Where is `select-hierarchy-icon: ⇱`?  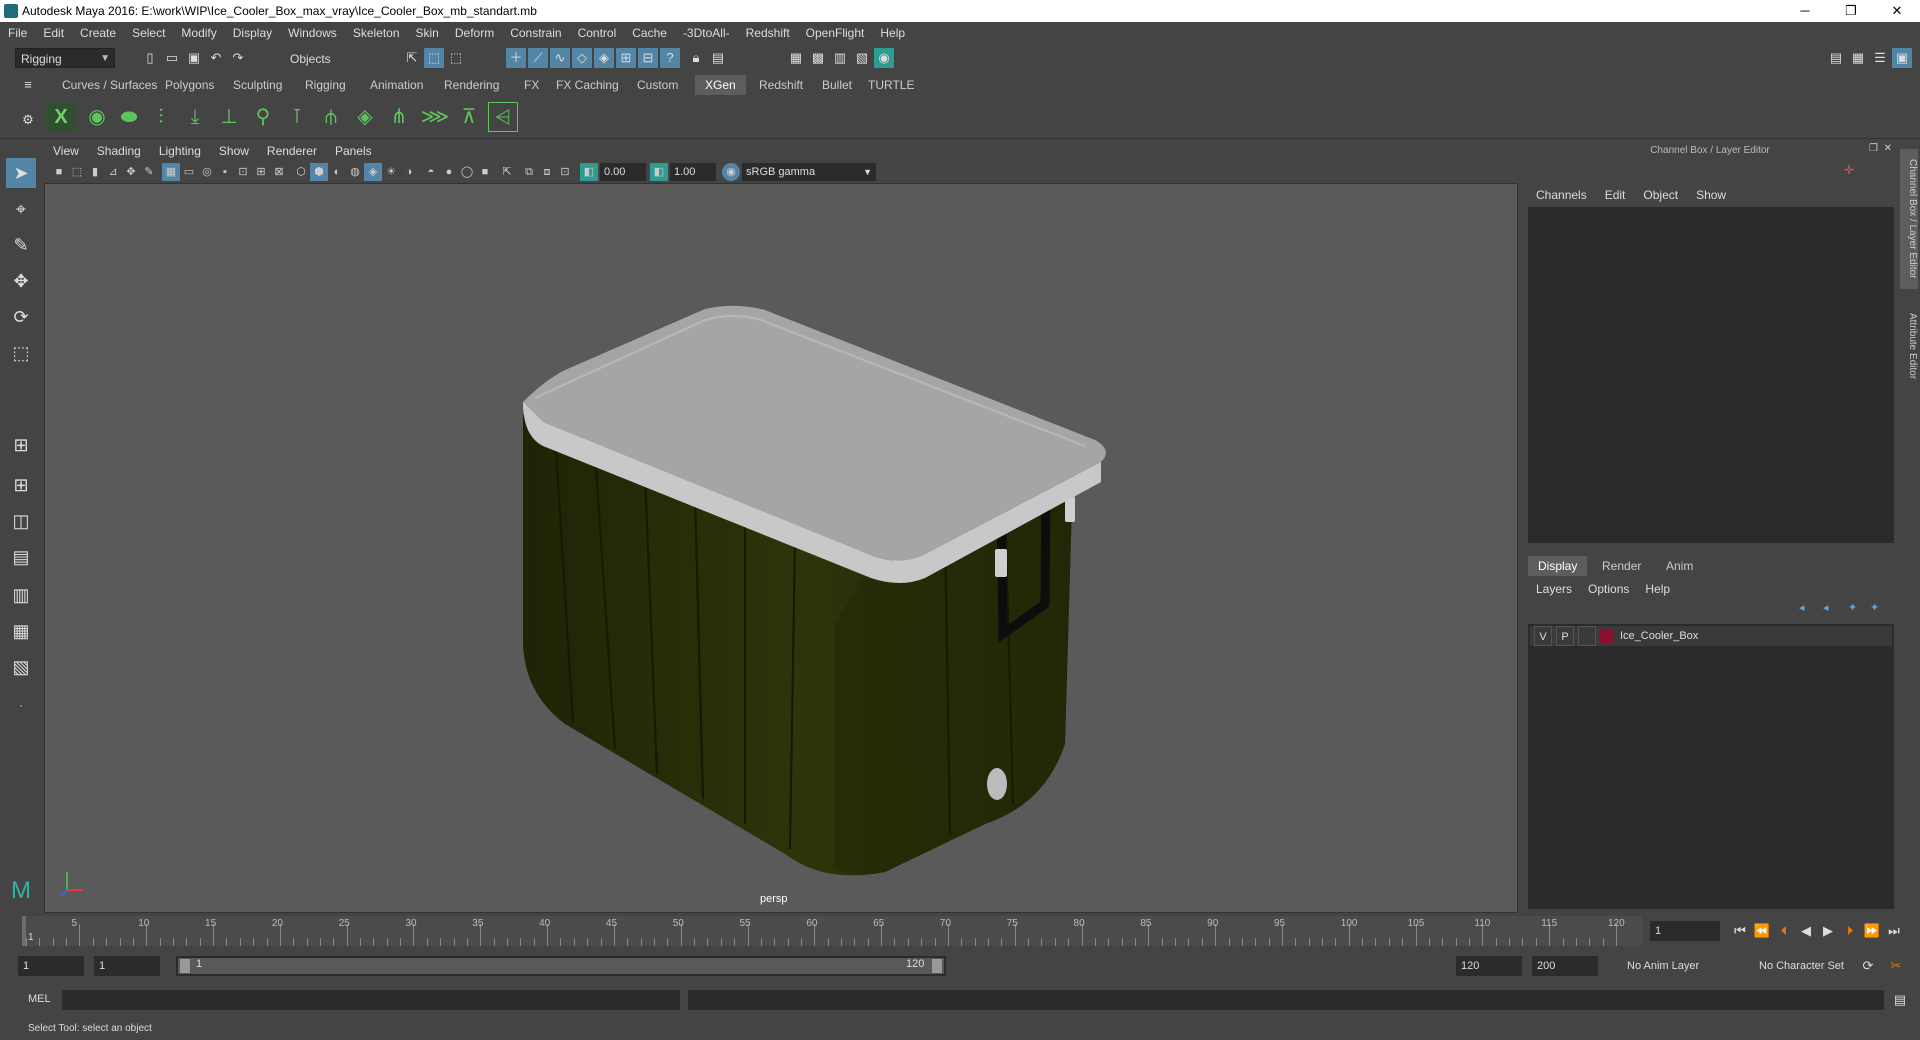 select-hierarchy-icon: ⇱ is located at coordinates (412, 58).